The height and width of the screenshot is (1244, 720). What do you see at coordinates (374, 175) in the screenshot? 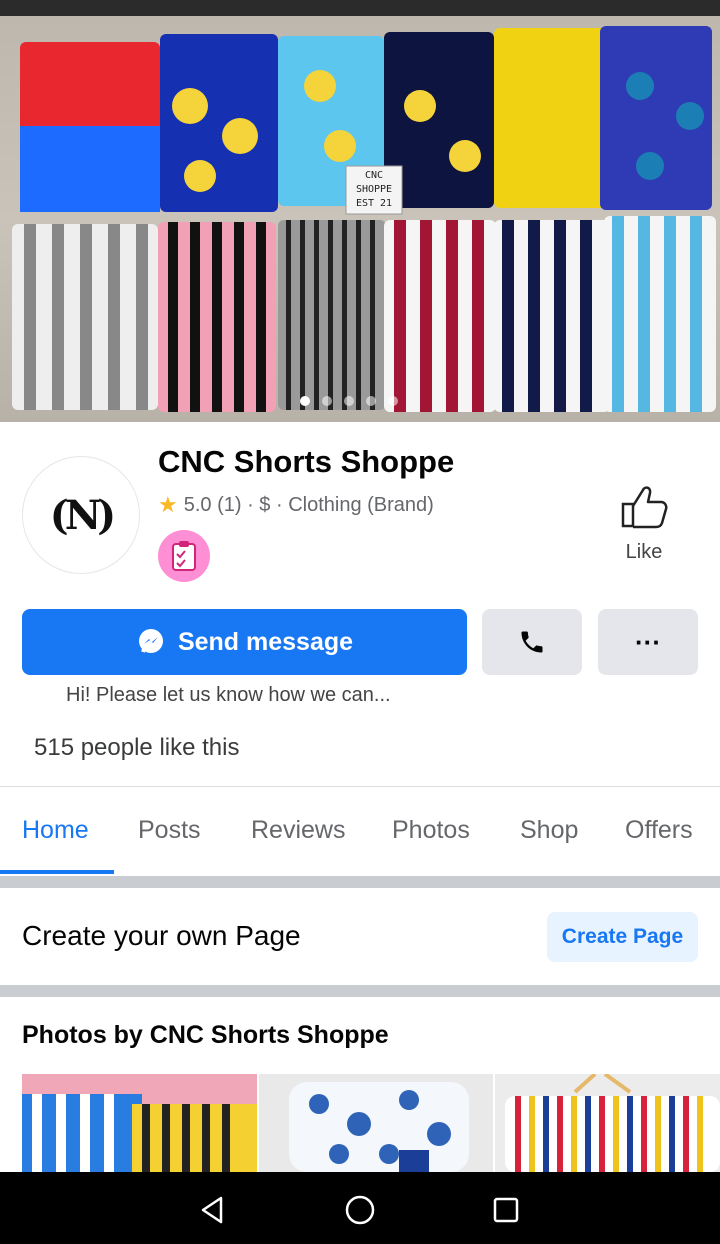
I see `cover-sign-line-1: CNC` at bounding box center [374, 175].